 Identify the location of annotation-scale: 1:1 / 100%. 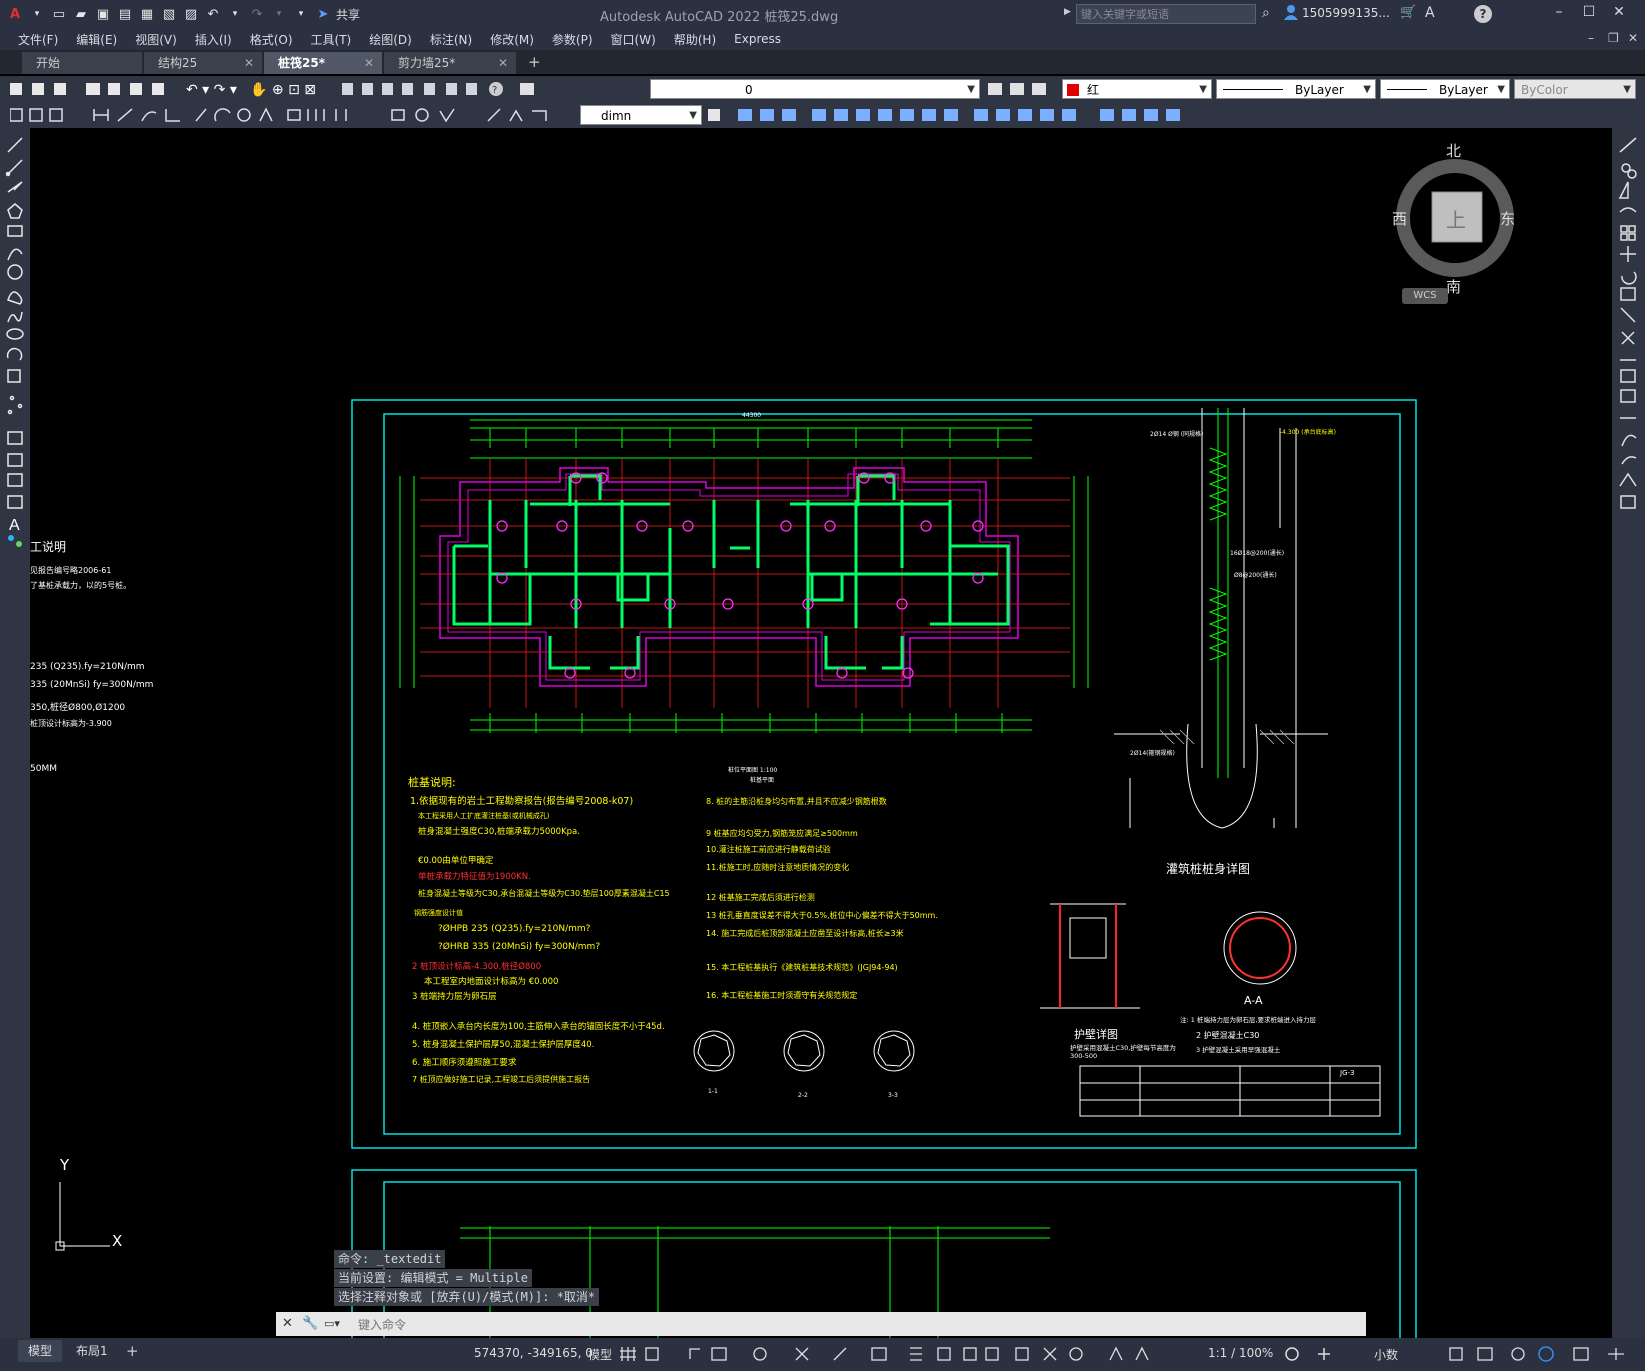
(1240, 1353).